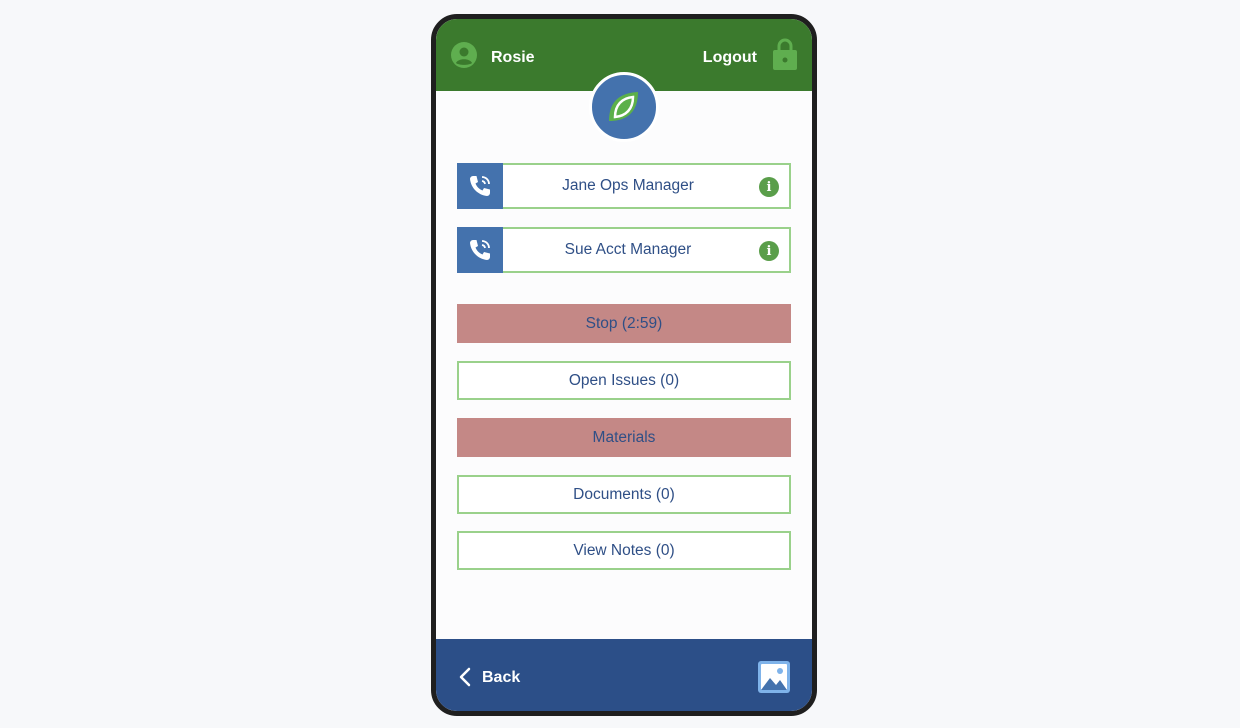  I want to click on materials-button: Materials, so click(624, 437).